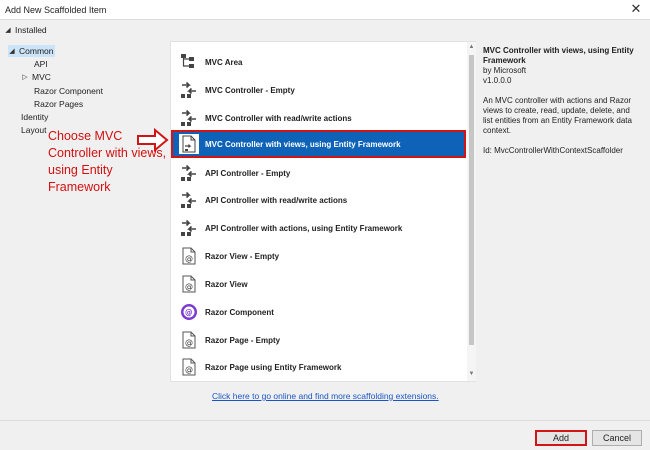  Describe the element at coordinates (41, 77) in the screenshot. I see `sidebar-item-label: MVC` at that location.